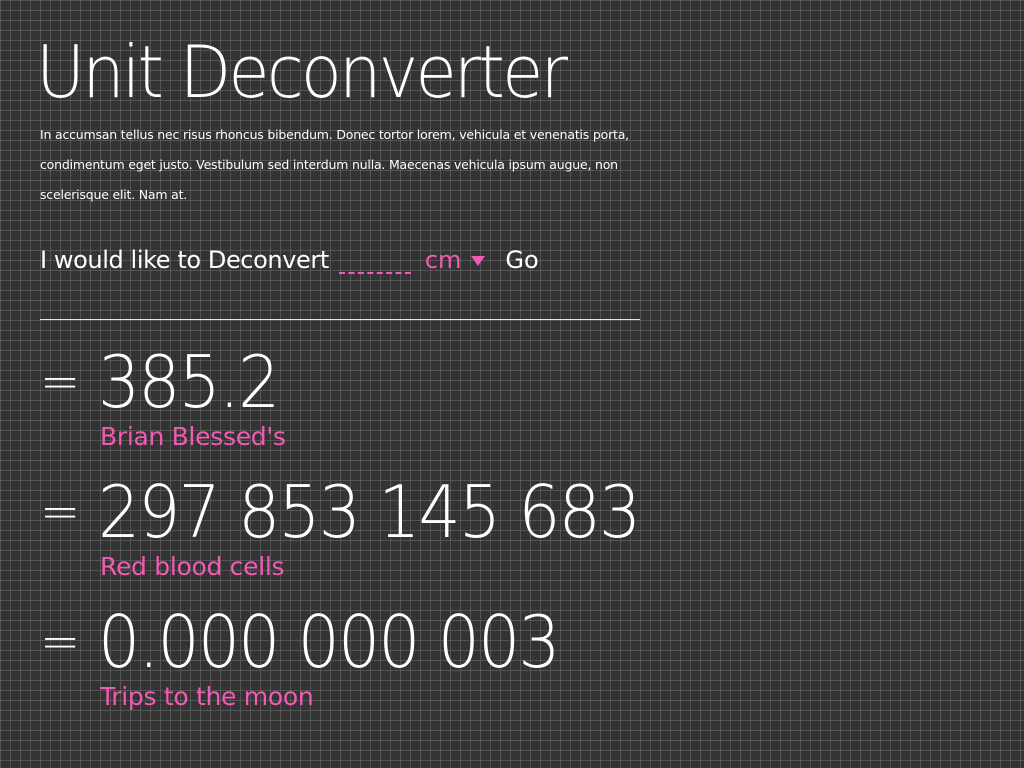 This screenshot has width=1024, height=768. Describe the element at coordinates (192, 566) in the screenshot. I see `result-unit-label: Red blood cells` at that location.